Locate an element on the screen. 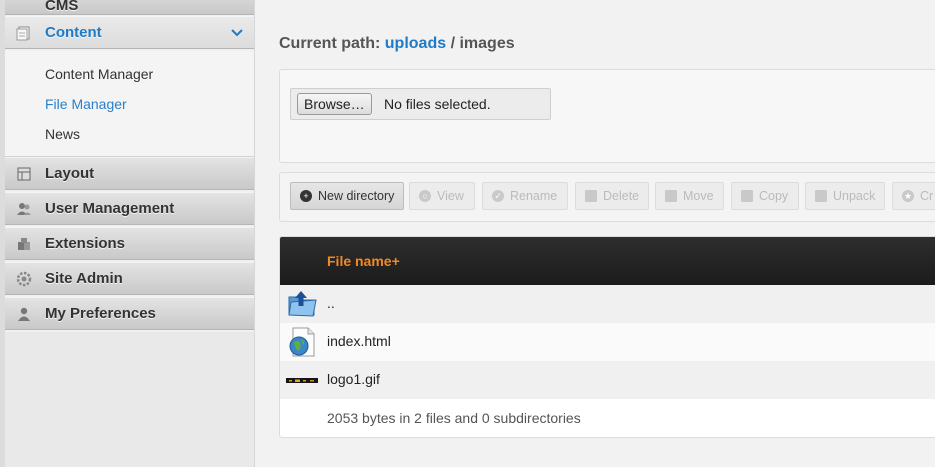  sidebar-item-label: CMS is located at coordinates (62, 7).